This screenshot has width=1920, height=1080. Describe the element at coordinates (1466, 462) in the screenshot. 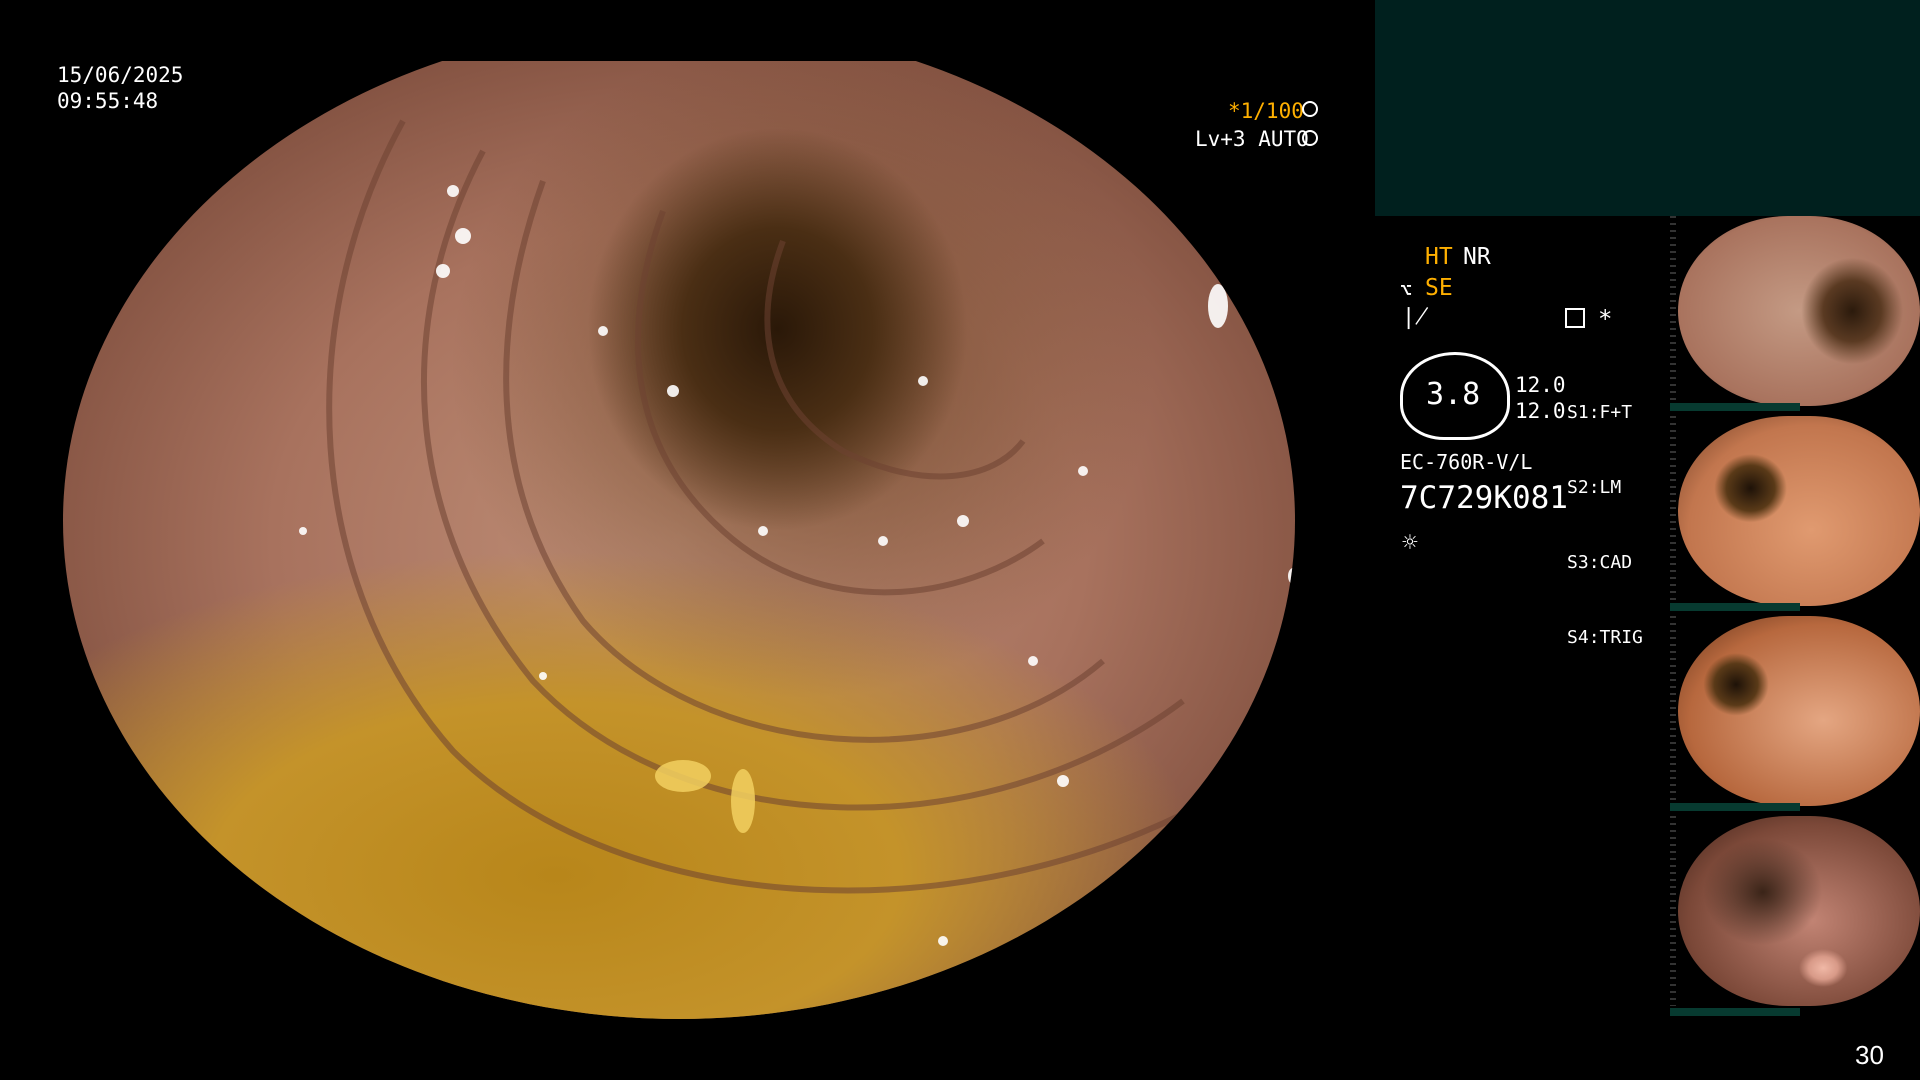

I see `scope-model: EC-760R-V/L` at that location.